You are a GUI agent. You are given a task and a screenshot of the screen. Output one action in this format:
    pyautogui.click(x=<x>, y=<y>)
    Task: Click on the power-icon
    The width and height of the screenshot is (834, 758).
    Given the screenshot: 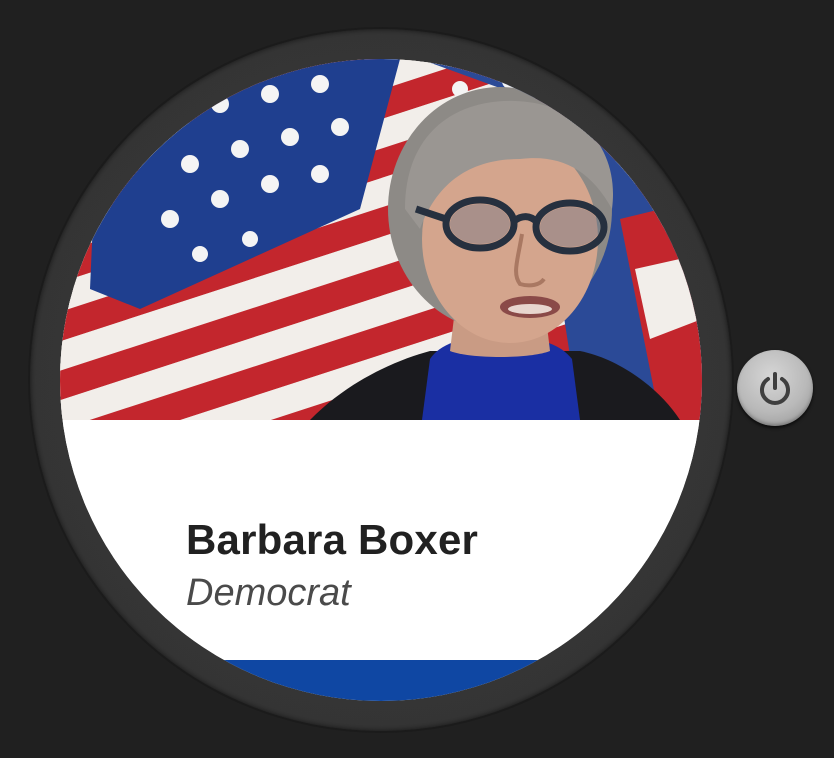 What is the action you would take?
    pyautogui.click(x=775, y=388)
    